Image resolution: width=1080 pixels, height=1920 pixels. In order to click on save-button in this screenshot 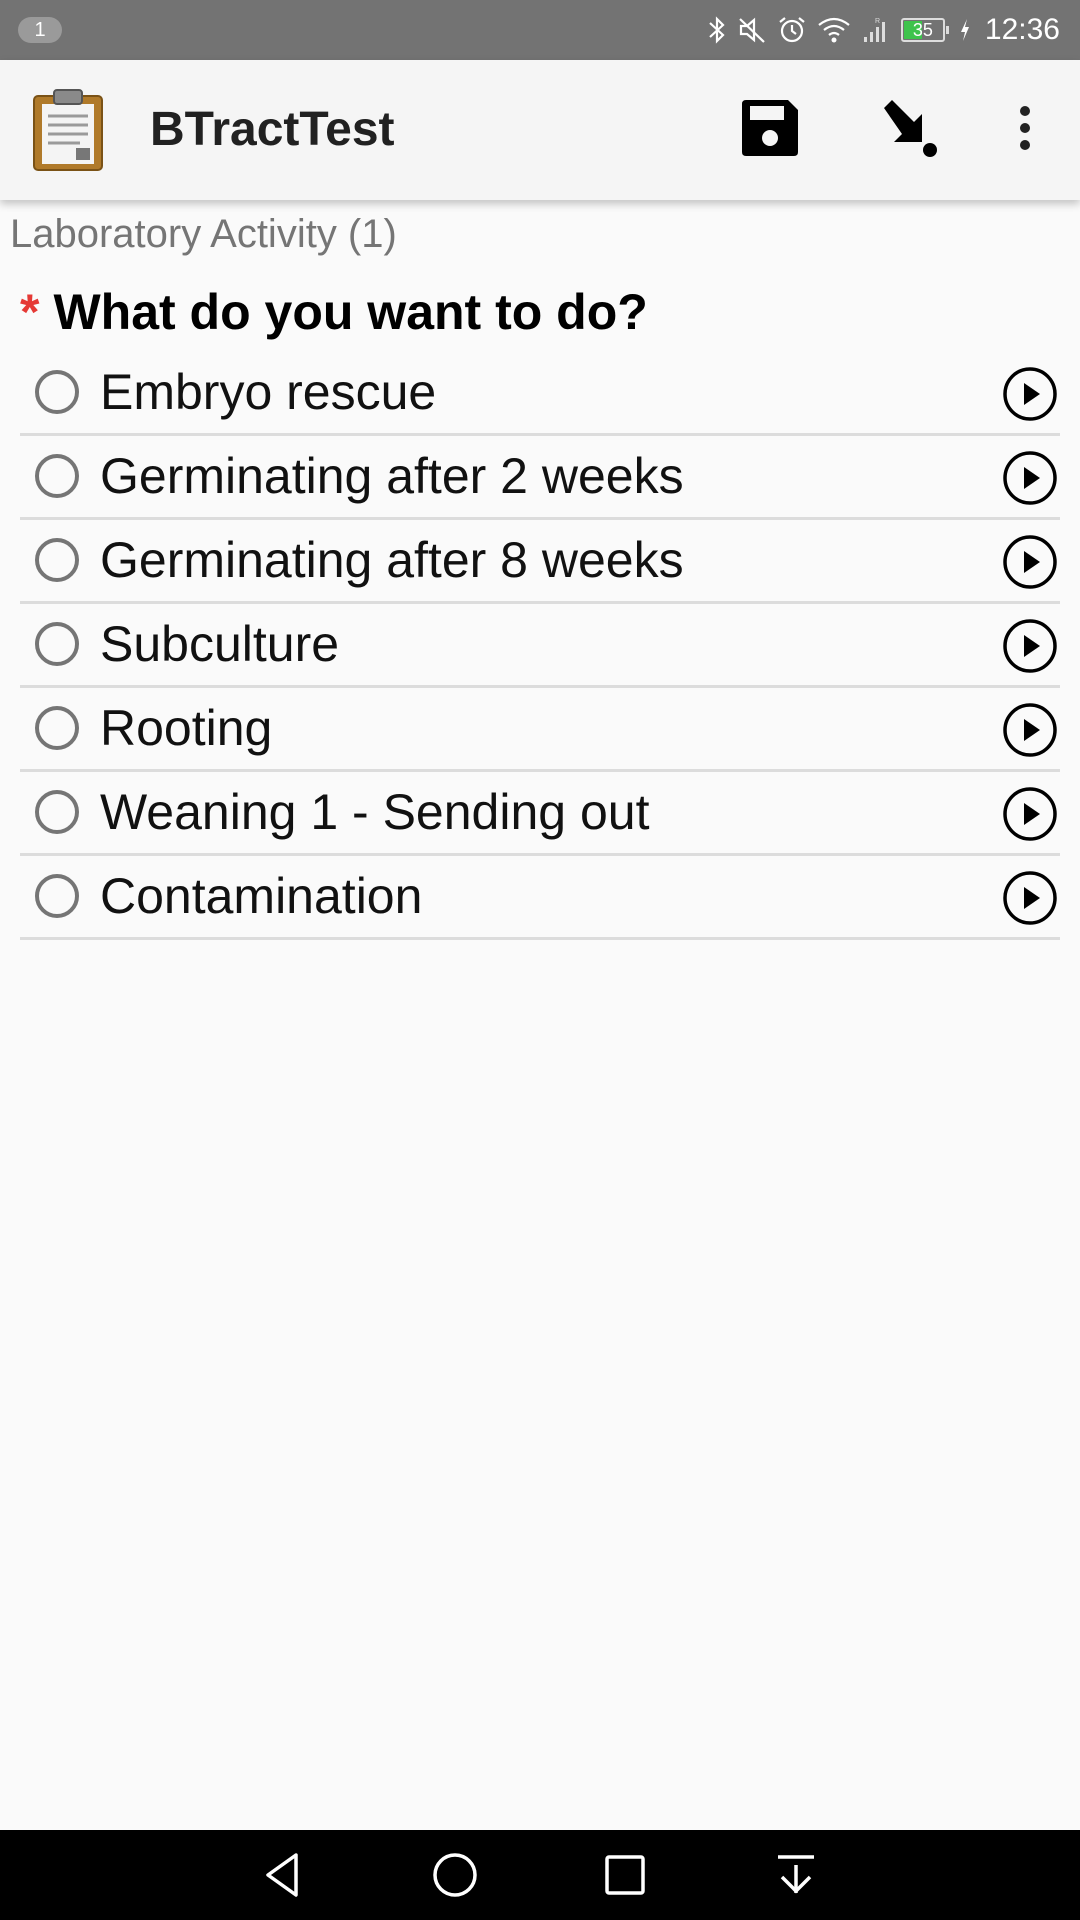, I will do `click(770, 130)`.